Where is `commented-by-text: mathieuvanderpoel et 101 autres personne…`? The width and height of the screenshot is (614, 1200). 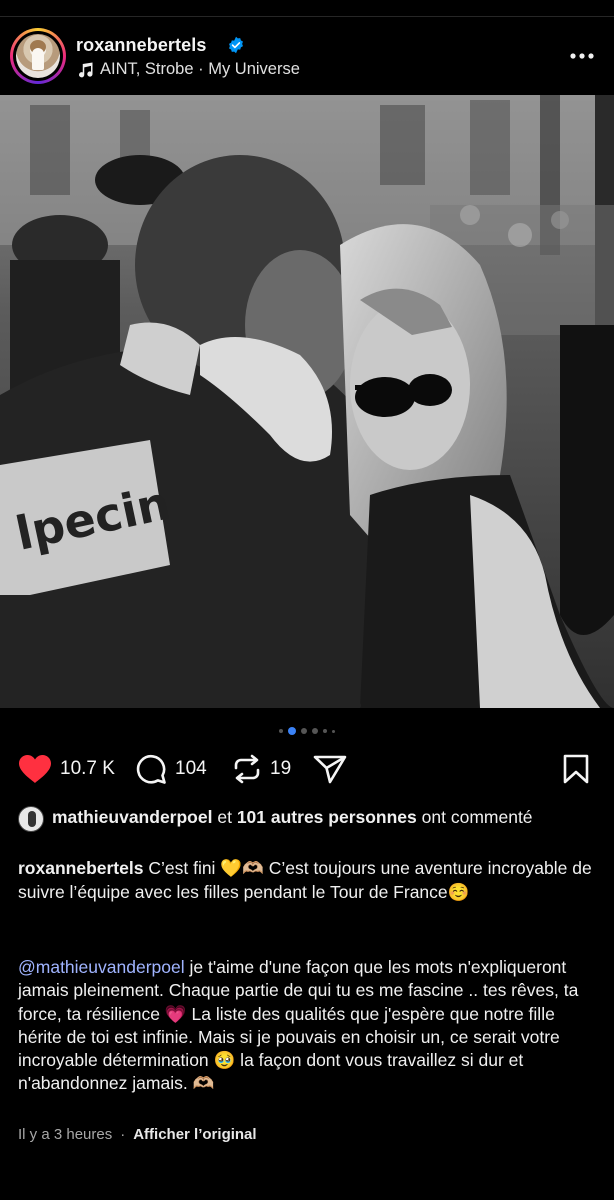 commented-by-text: mathieuvanderpoel et 101 autres personne… is located at coordinates (322, 817).